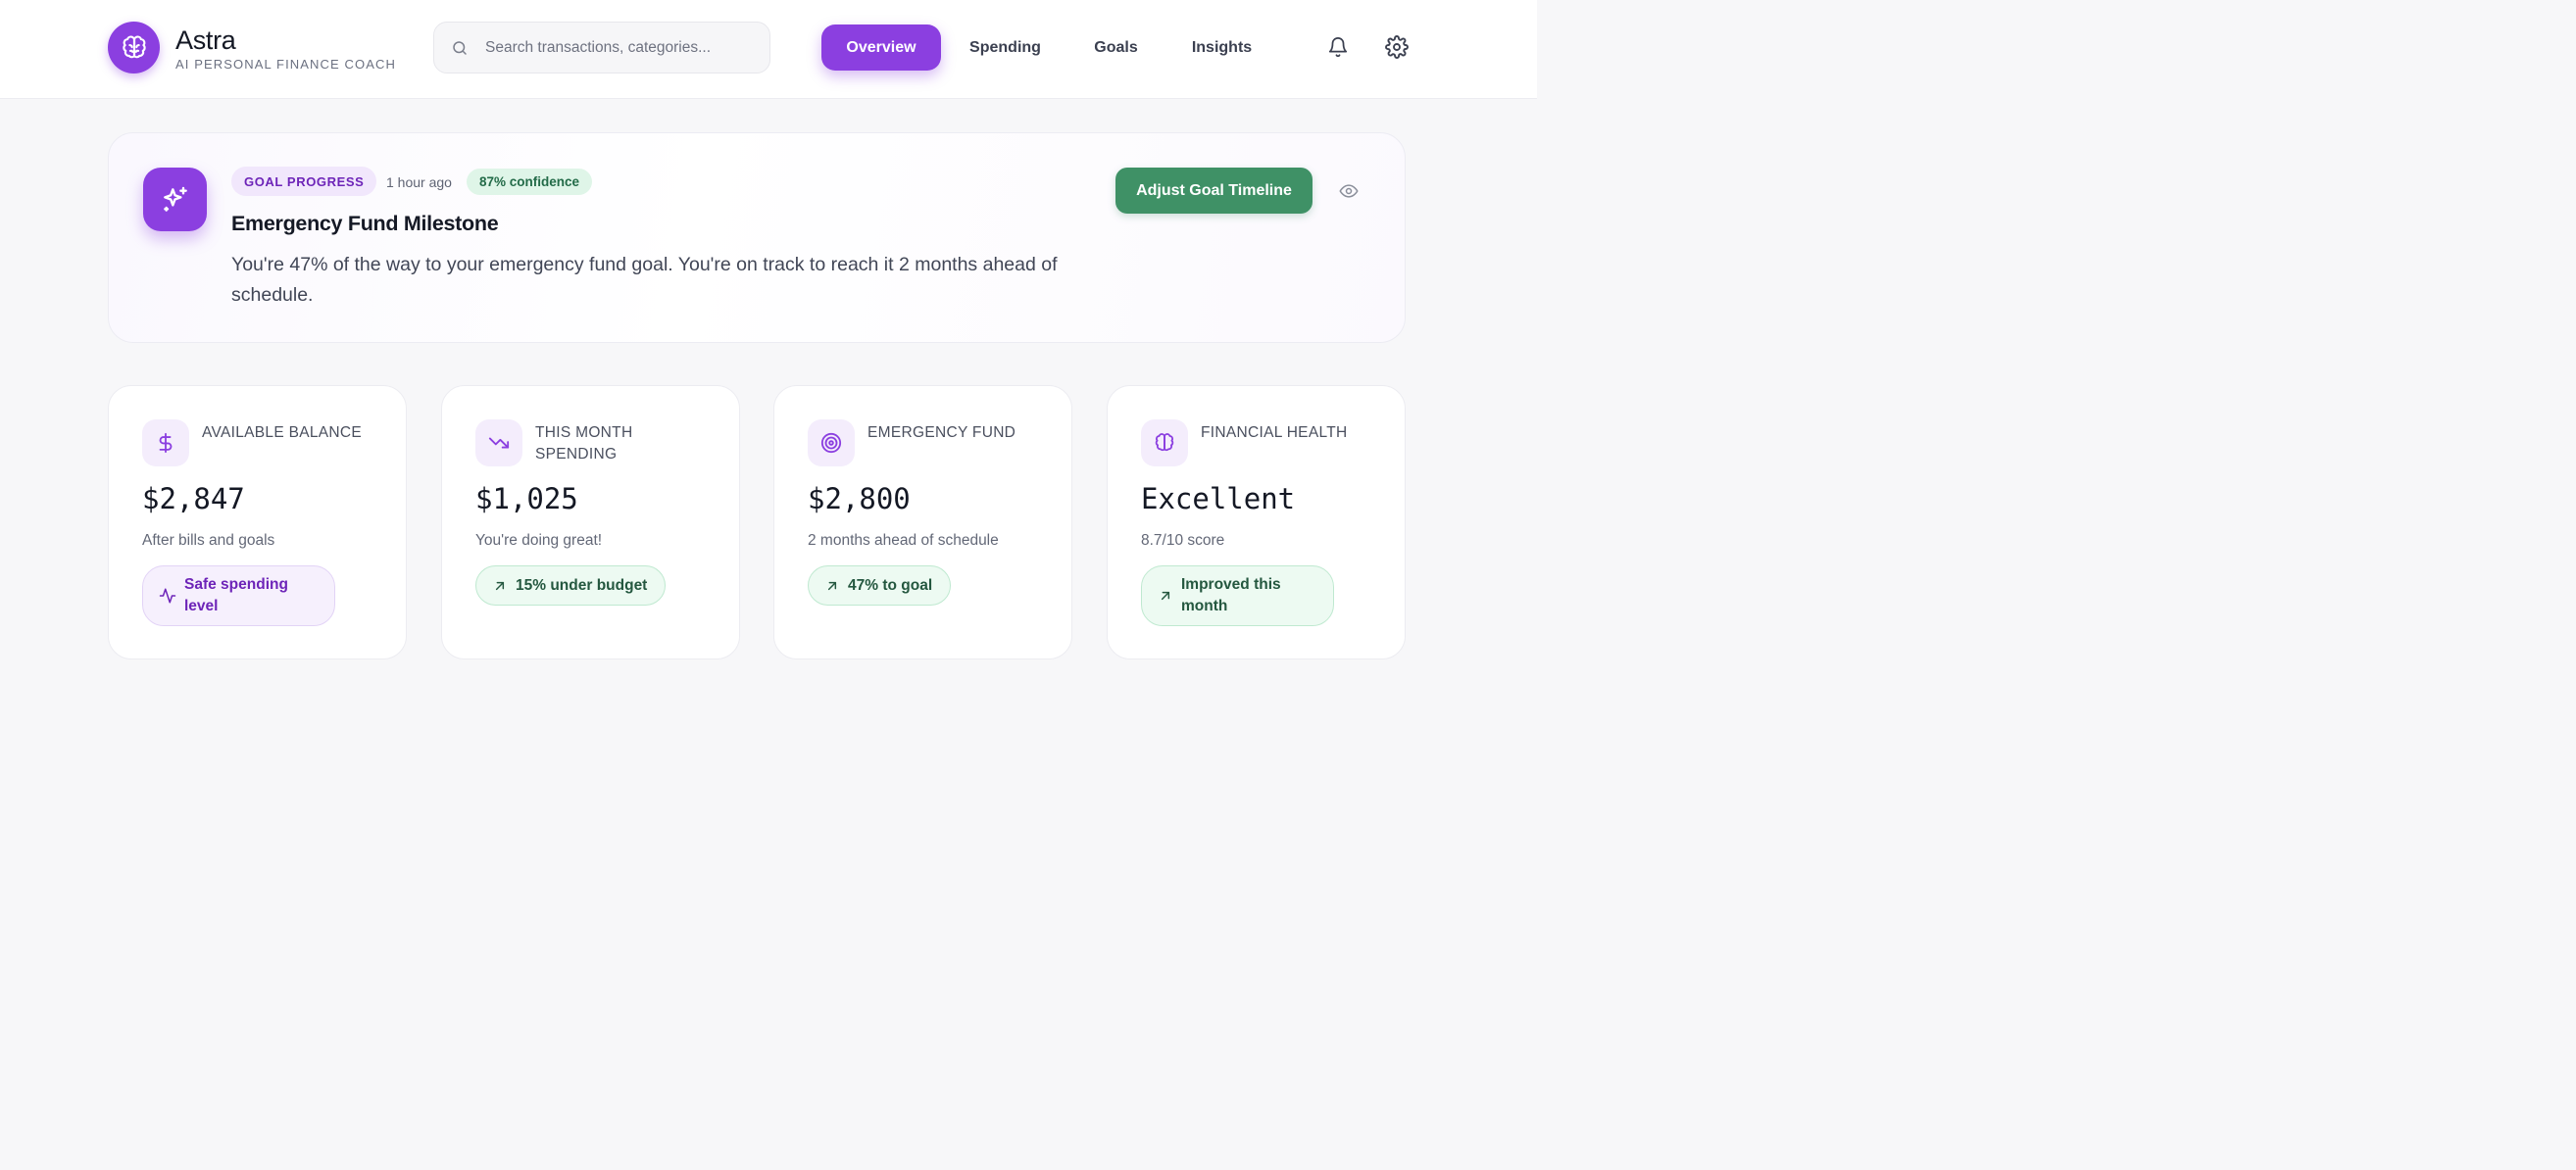 This screenshot has height=1170, width=2576. What do you see at coordinates (134, 47) in the screenshot?
I see `brain-logo-icon` at bounding box center [134, 47].